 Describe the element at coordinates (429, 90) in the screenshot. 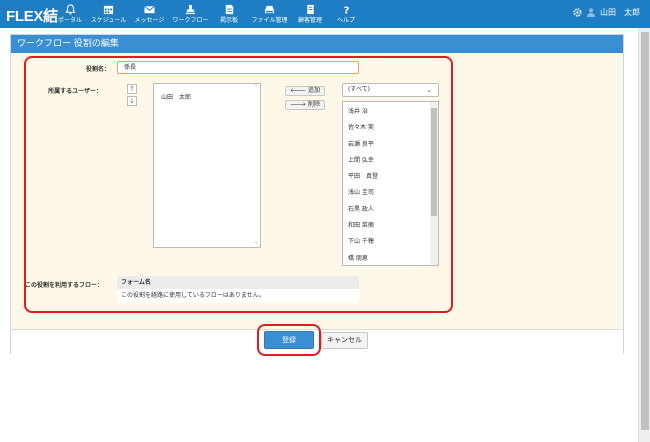

I see `chevron-down-icon: ⌄` at that location.